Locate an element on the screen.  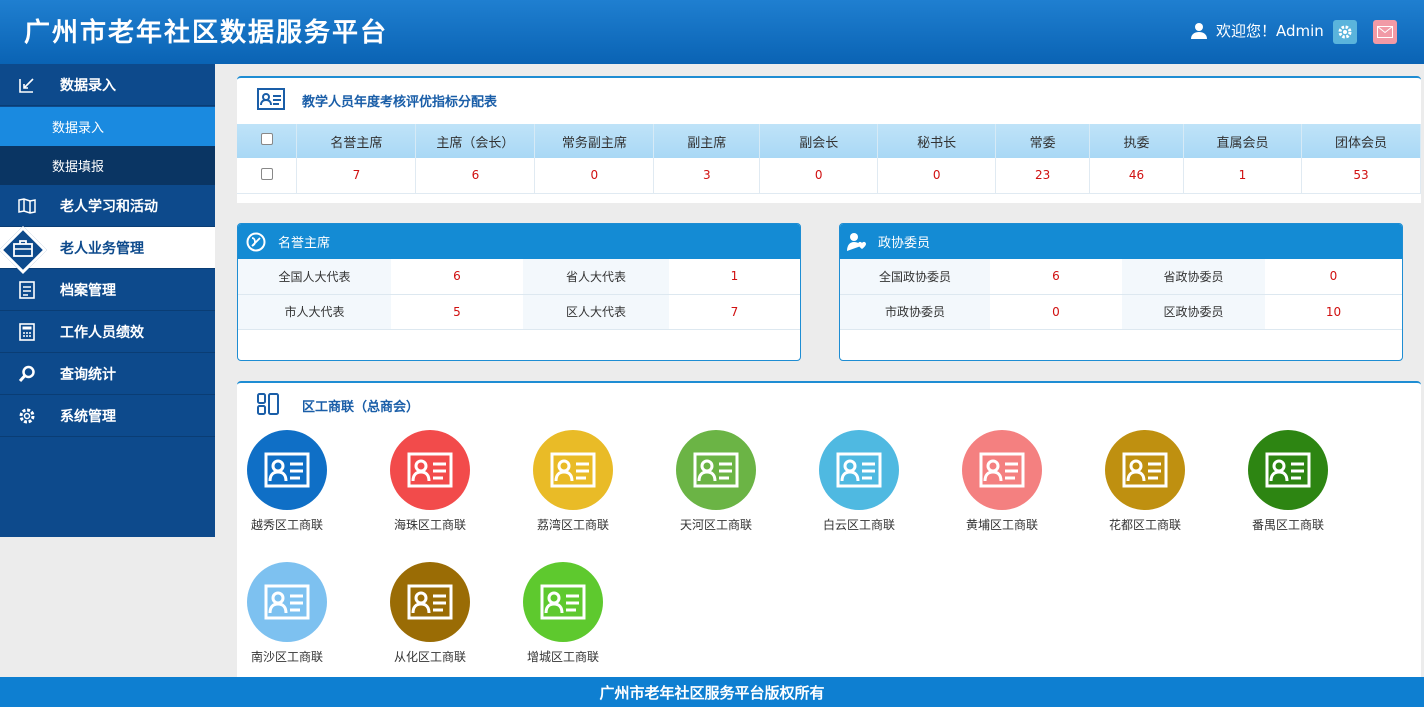
sidebar-item-label: 查询统计 is located at coordinates (88, 374).